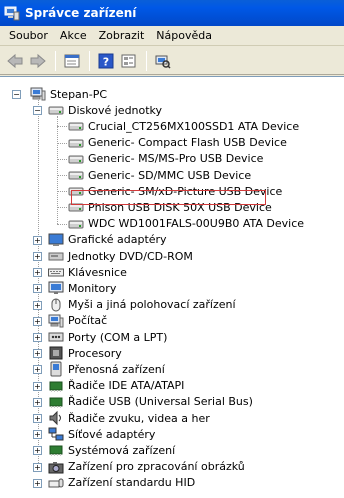  I want to click on tree-item-monitors: Monitory, so click(82, 288).